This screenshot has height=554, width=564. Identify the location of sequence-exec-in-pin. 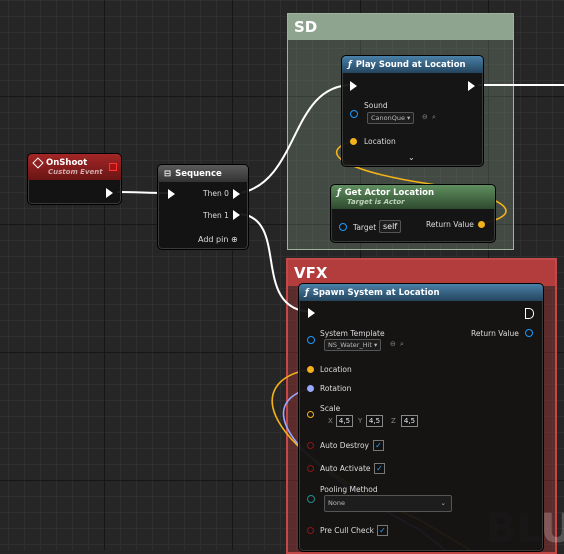
(171, 194).